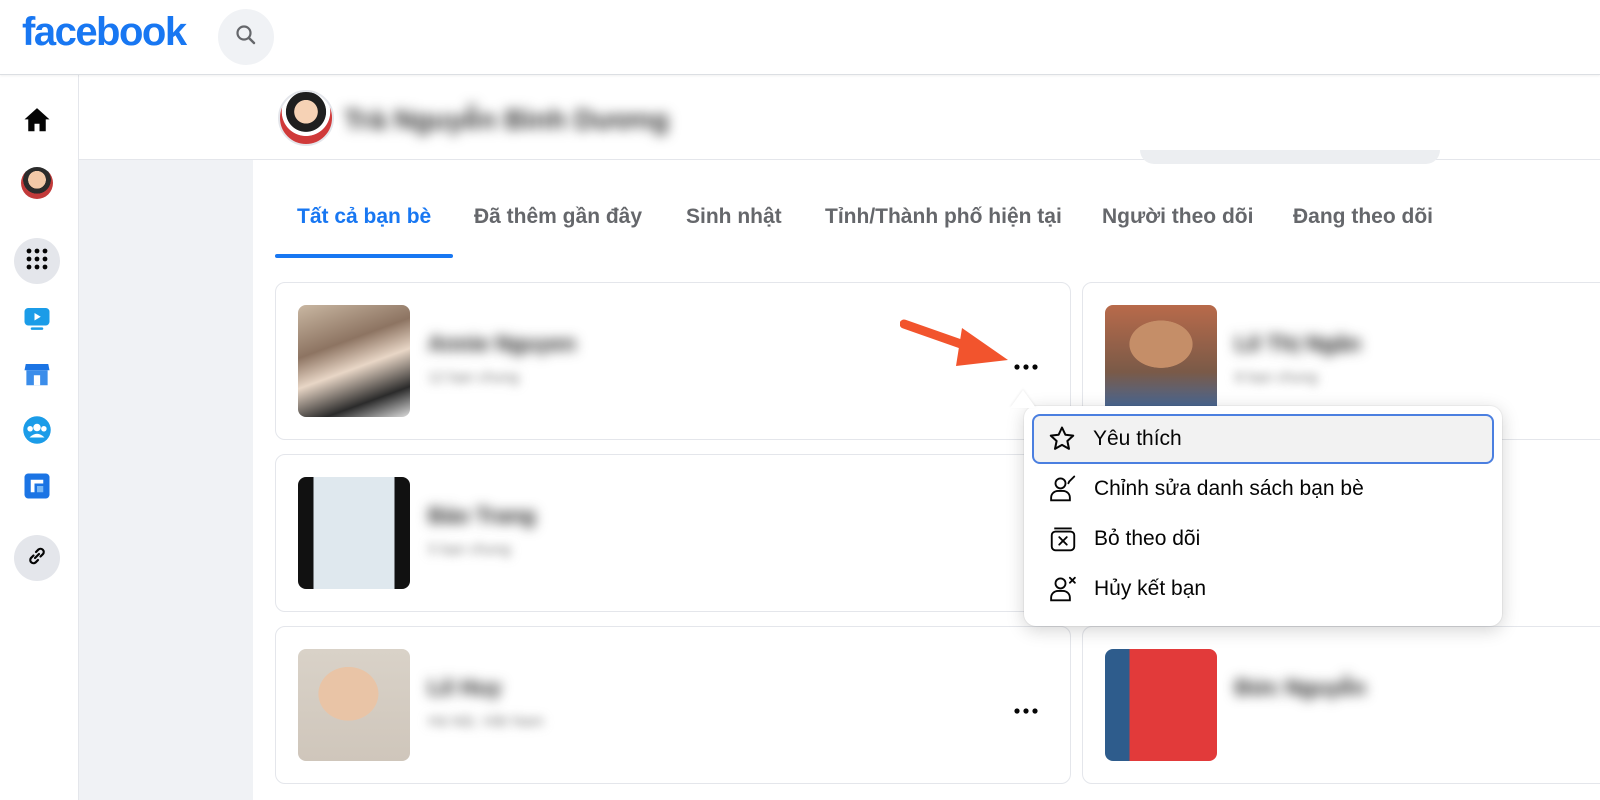 The image size is (1600, 800). What do you see at coordinates (1062, 439) in the screenshot?
I see `star-icon` at bounding box center [1062, 439].